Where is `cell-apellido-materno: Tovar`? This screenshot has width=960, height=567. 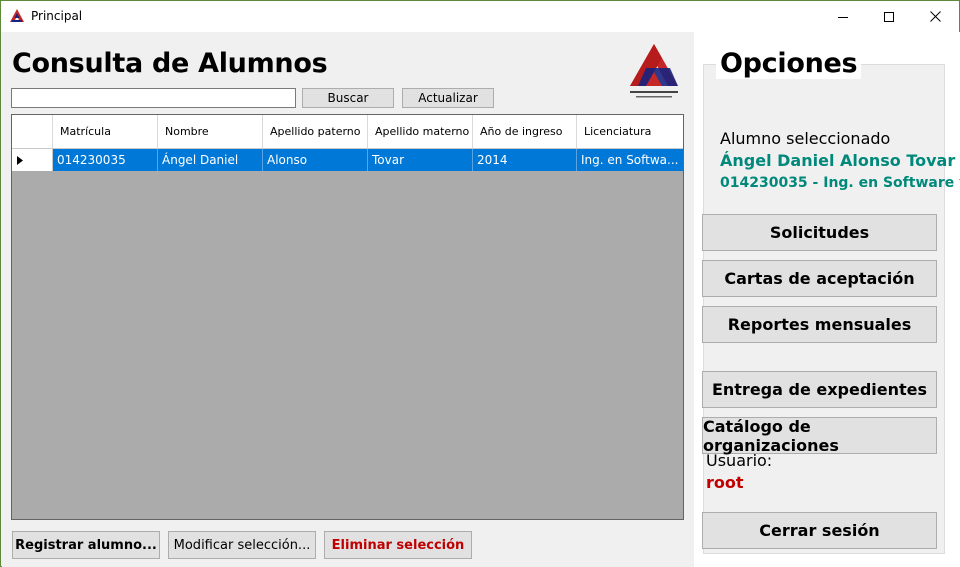
cell-apellido-materno: Tovar is located at coordinates (420, 160).